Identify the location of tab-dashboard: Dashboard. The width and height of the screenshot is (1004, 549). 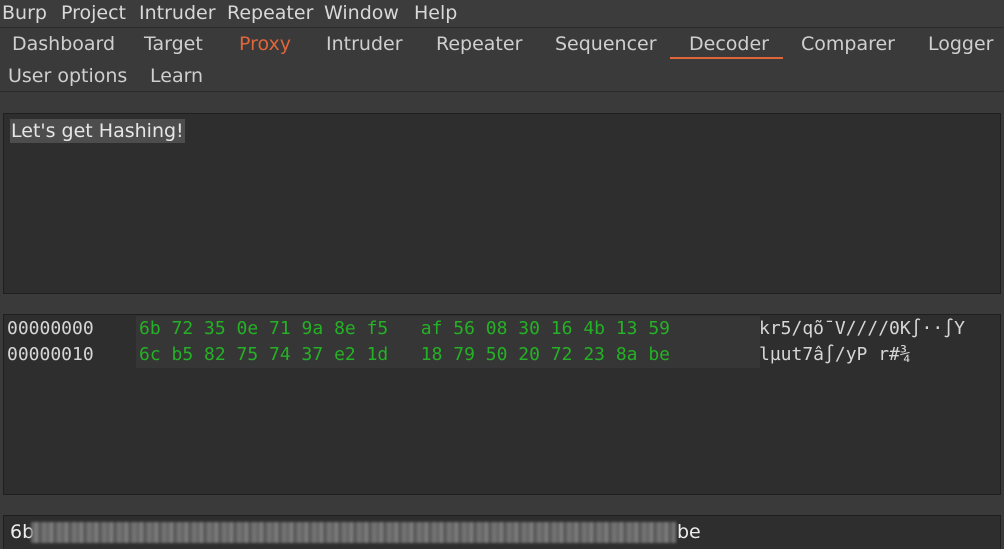
(63, 44).